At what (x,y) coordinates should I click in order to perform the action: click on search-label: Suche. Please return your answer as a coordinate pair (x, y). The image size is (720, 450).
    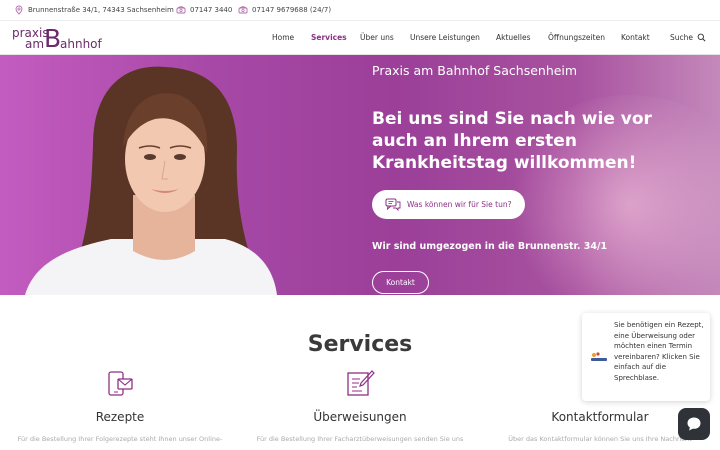
    Looking at the image, I should click on (682, 37).